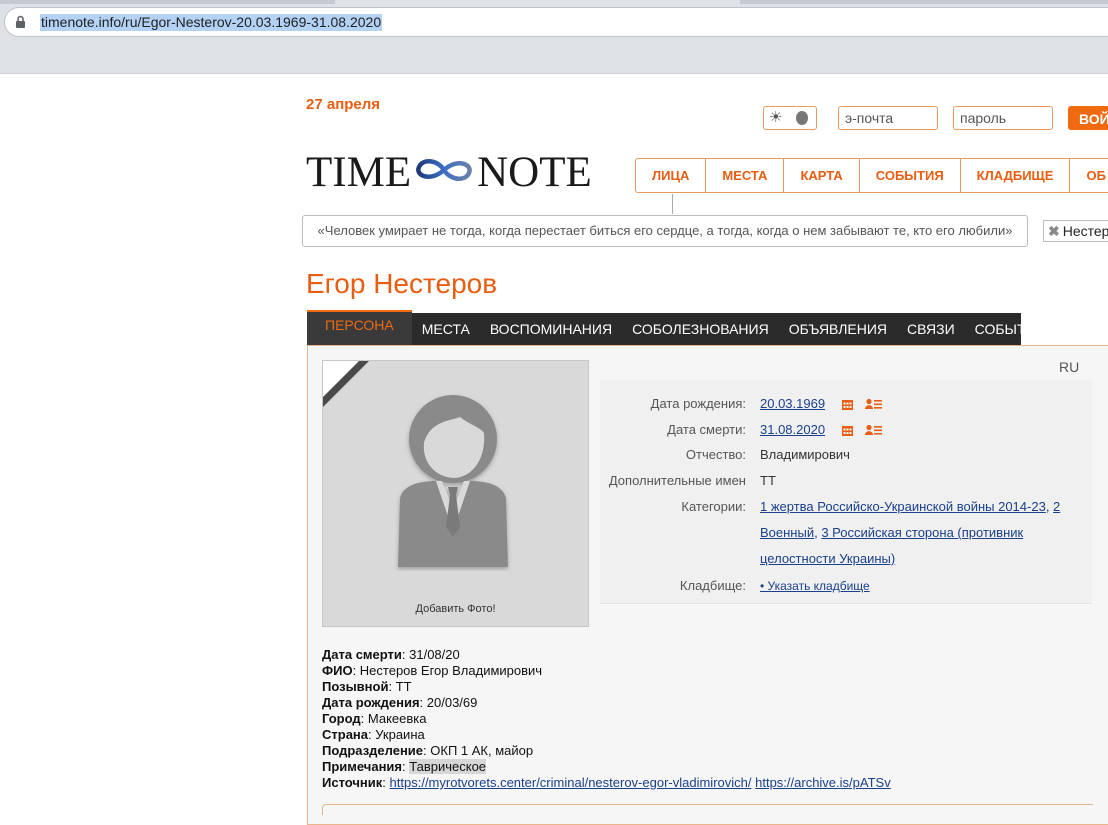  I want to click on sun-icon: ☀, so click(776, 117).